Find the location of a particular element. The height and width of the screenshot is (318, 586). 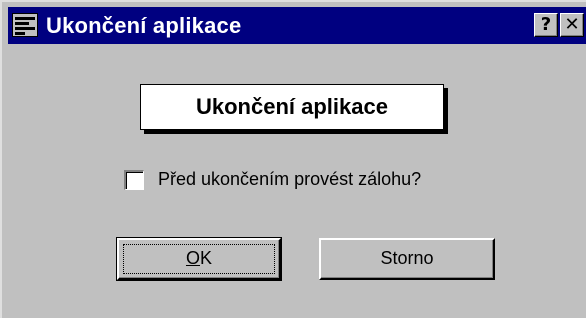

ok-button-mnemonic: O is located at coordinates (192, 258).